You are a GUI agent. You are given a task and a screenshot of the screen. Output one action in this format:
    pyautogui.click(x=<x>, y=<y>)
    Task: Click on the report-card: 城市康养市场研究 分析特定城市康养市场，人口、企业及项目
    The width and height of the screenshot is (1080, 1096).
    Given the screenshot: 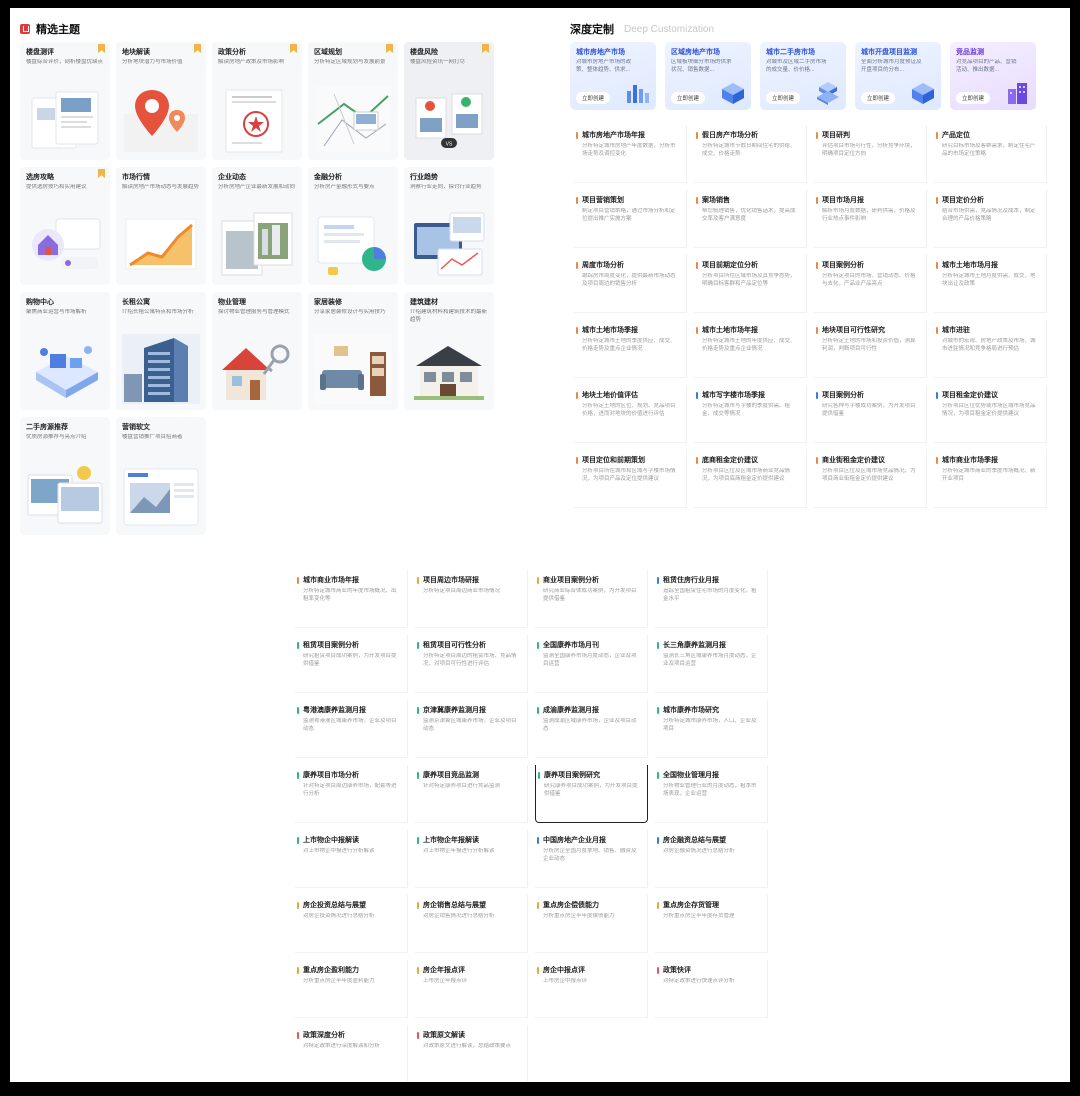 What is the action you would take?
    pyautogui.click(x=711, y=729)
    